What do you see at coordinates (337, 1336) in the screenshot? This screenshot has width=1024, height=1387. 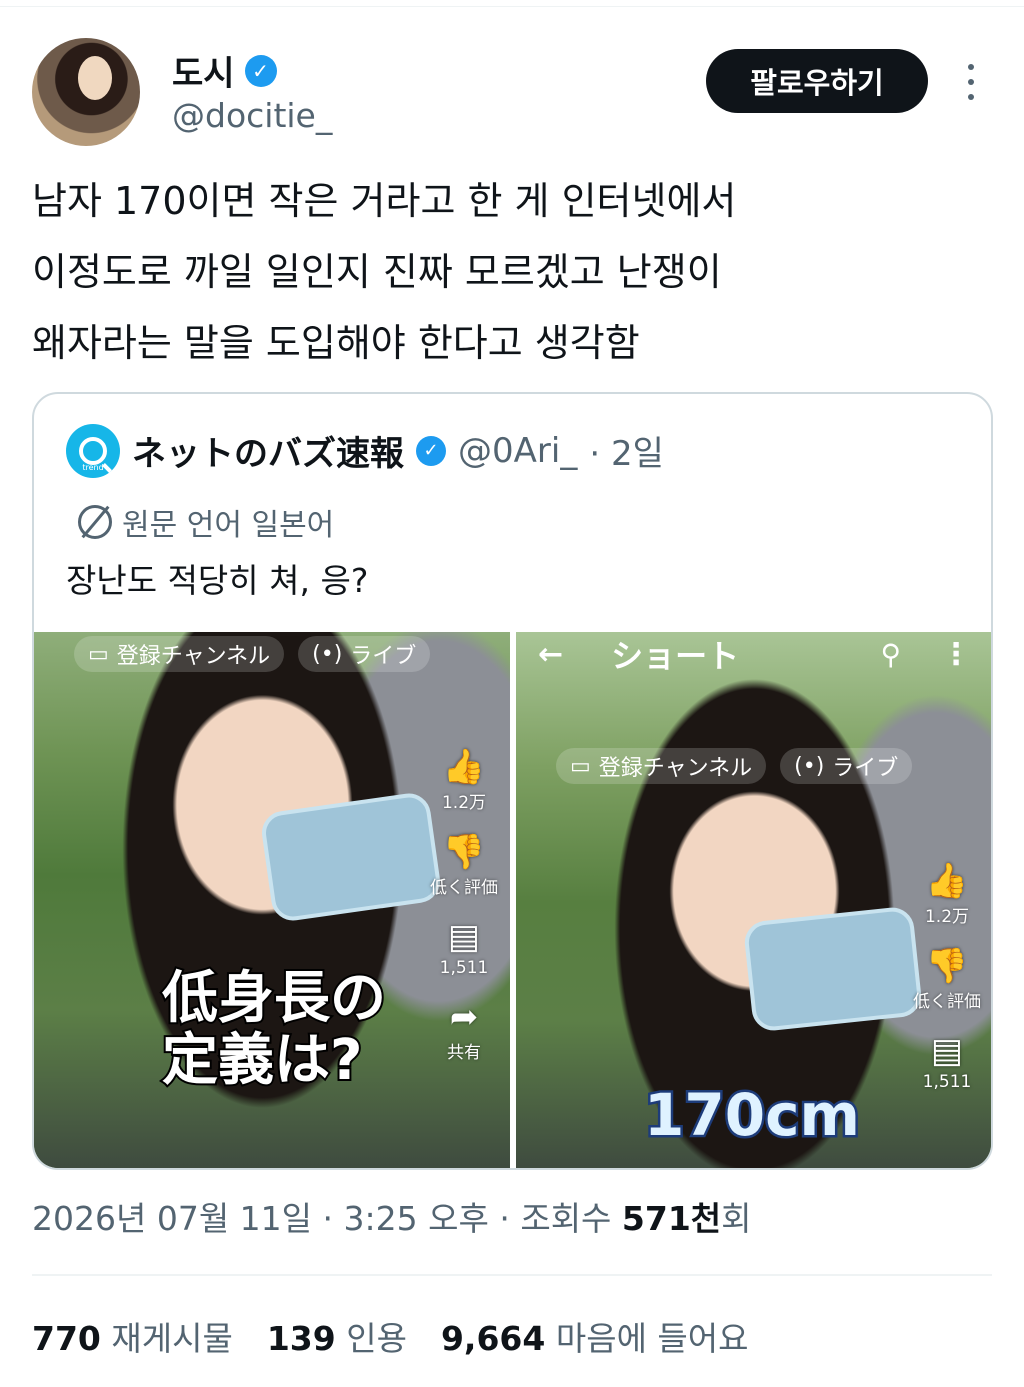 I see `quotes-stat: 139 인용` at bounding box center [337, 1336].